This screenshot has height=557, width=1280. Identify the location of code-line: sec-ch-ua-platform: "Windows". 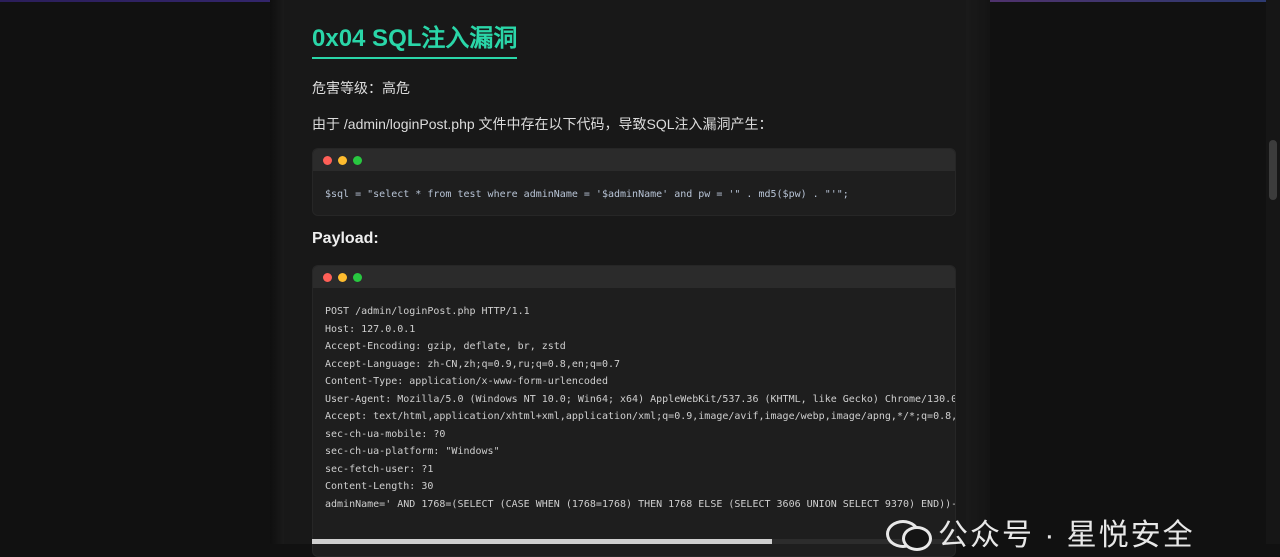
(412, 451).